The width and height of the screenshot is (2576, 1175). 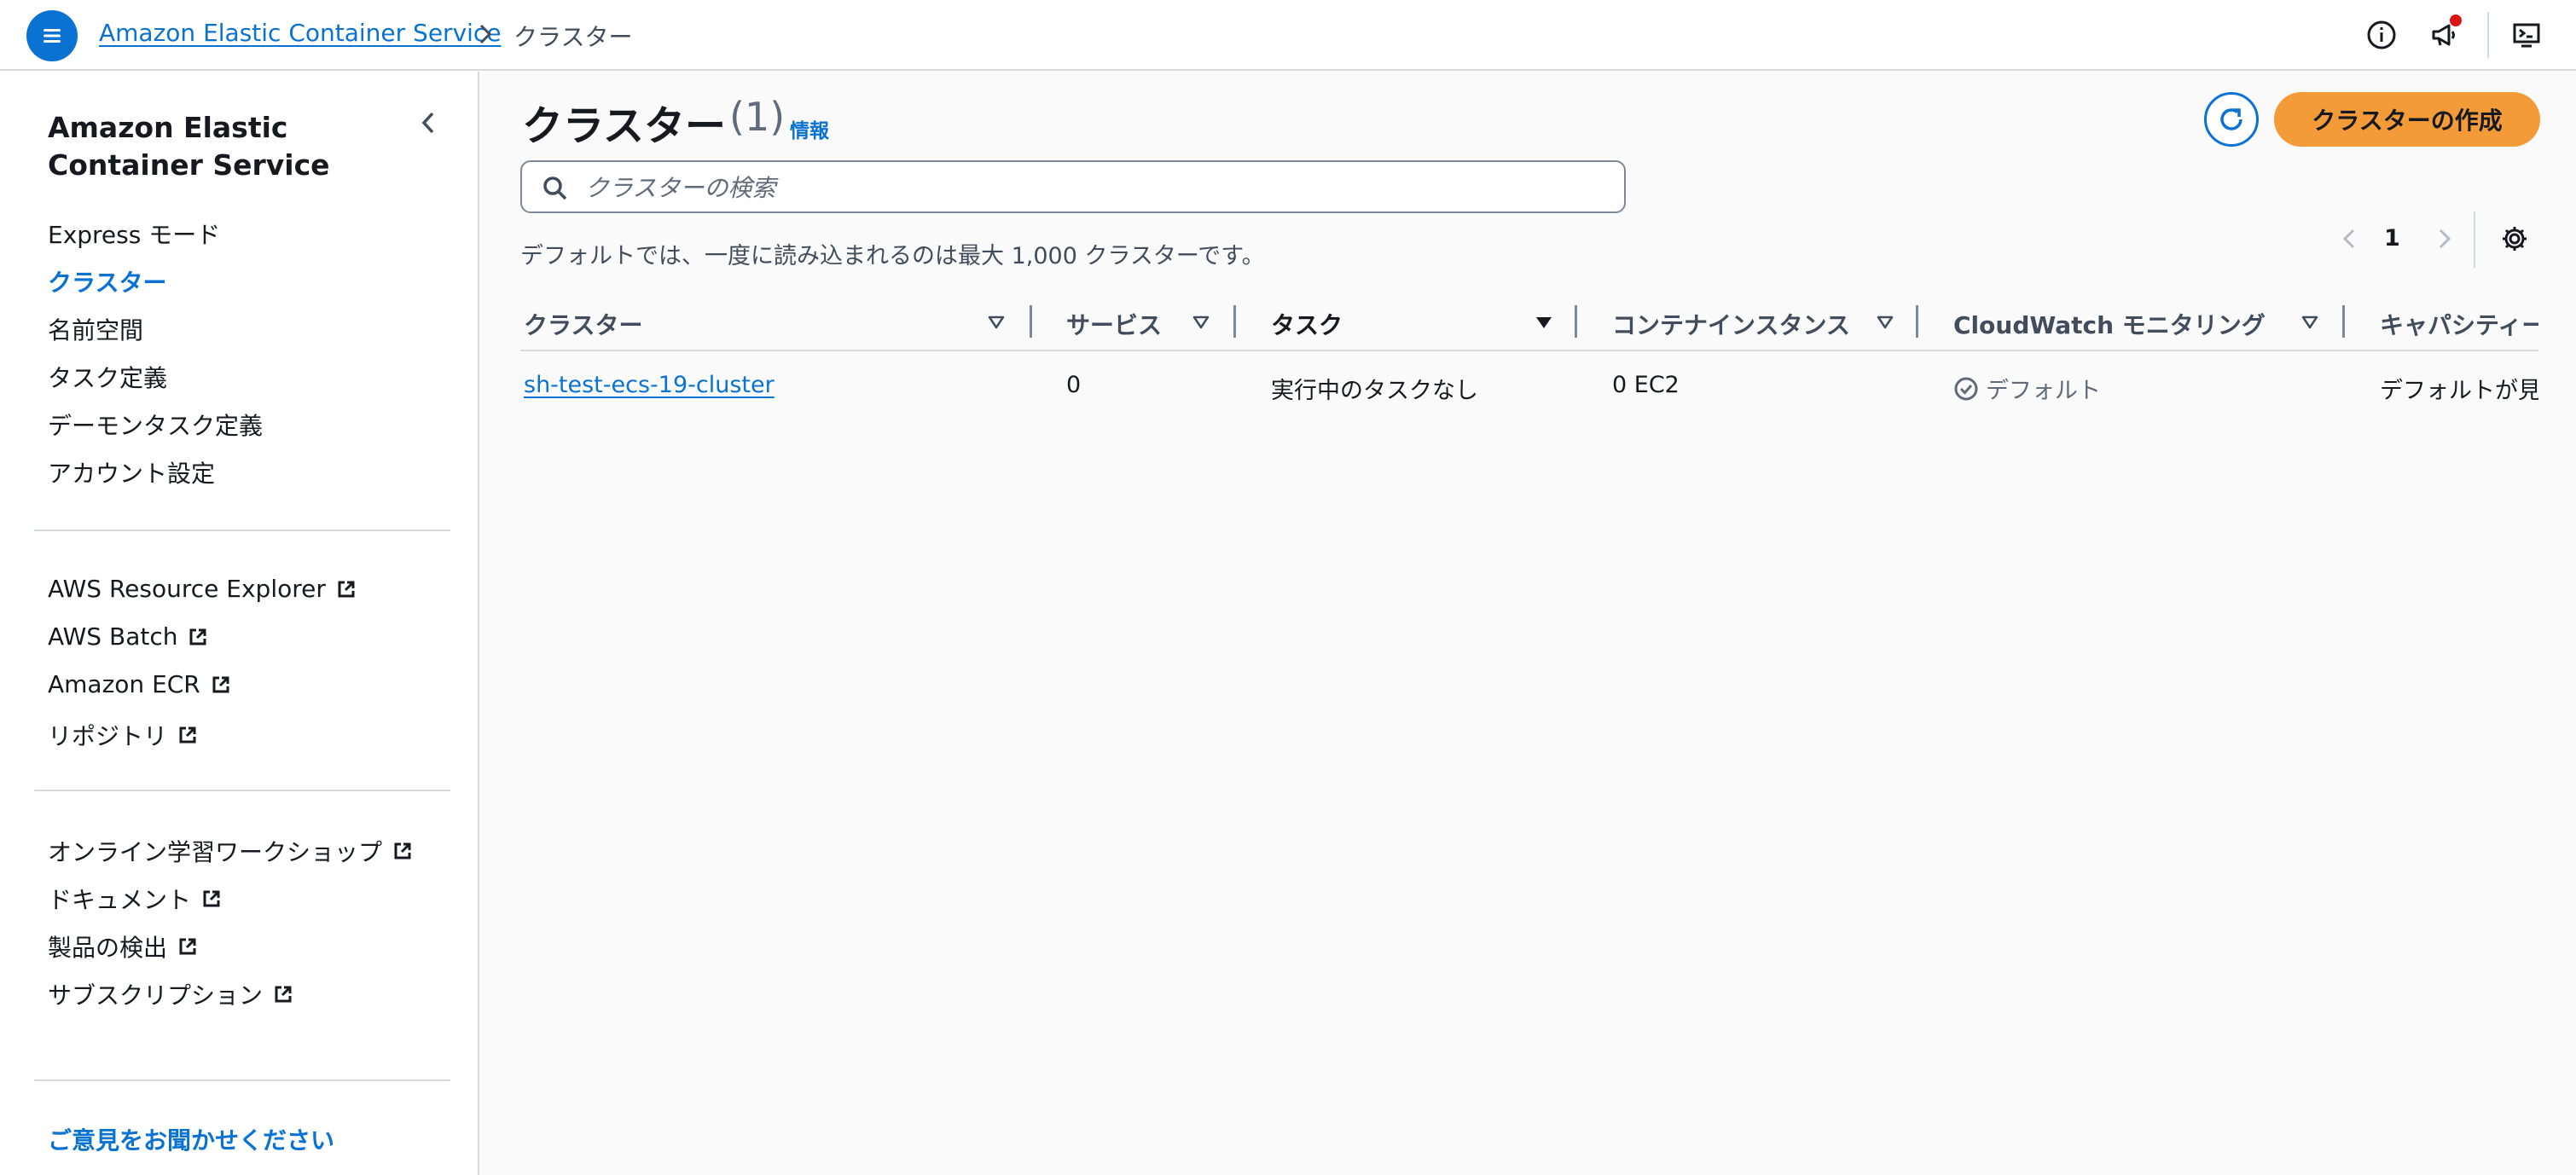 I want to click on sidebar-item-label: アカウント設定, so click(x=132, y=474).